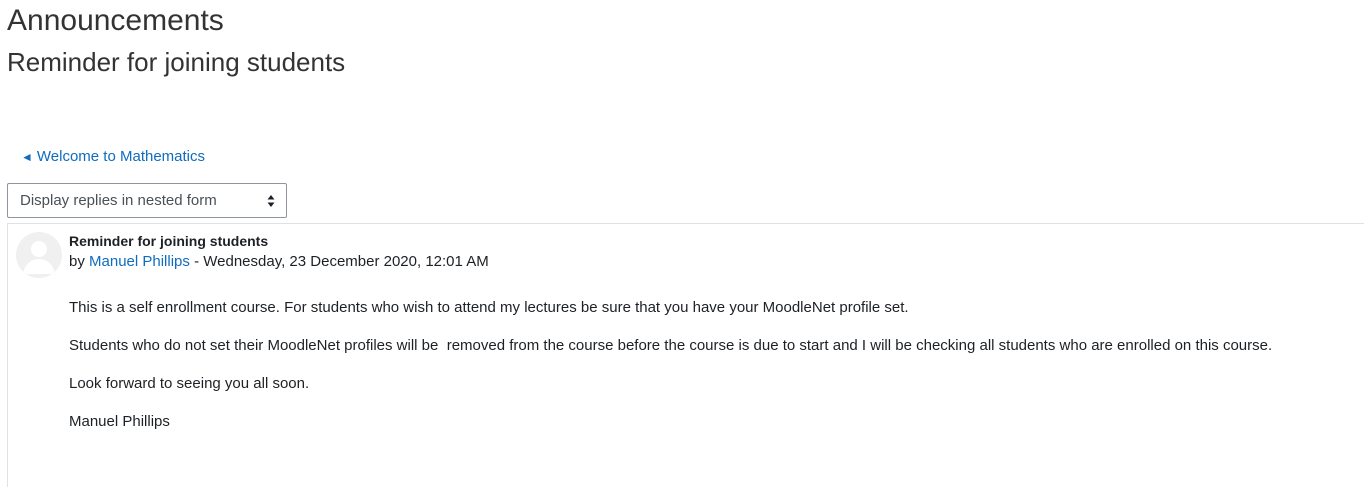 This screenshot has height=487, width=1364. Describe the element at coordinates (189, 383) in the screenshot. I see `post-paragraph: Look forward to seeing you all soon.` at that location.